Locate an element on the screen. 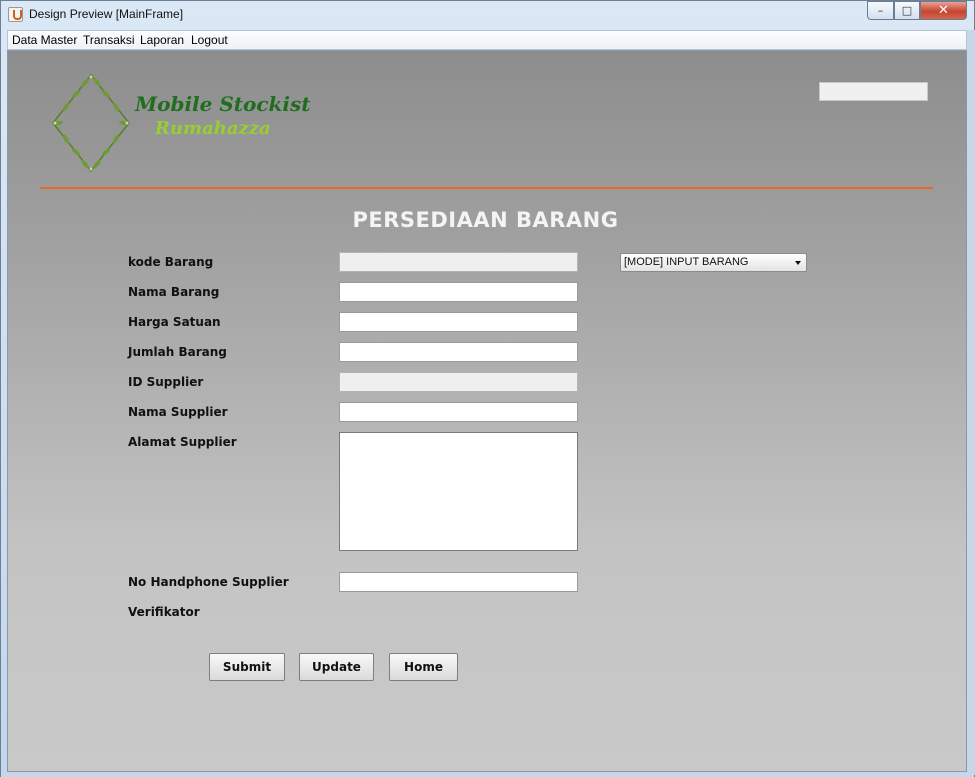  home-button: Home is located at coordinates (423, 667).